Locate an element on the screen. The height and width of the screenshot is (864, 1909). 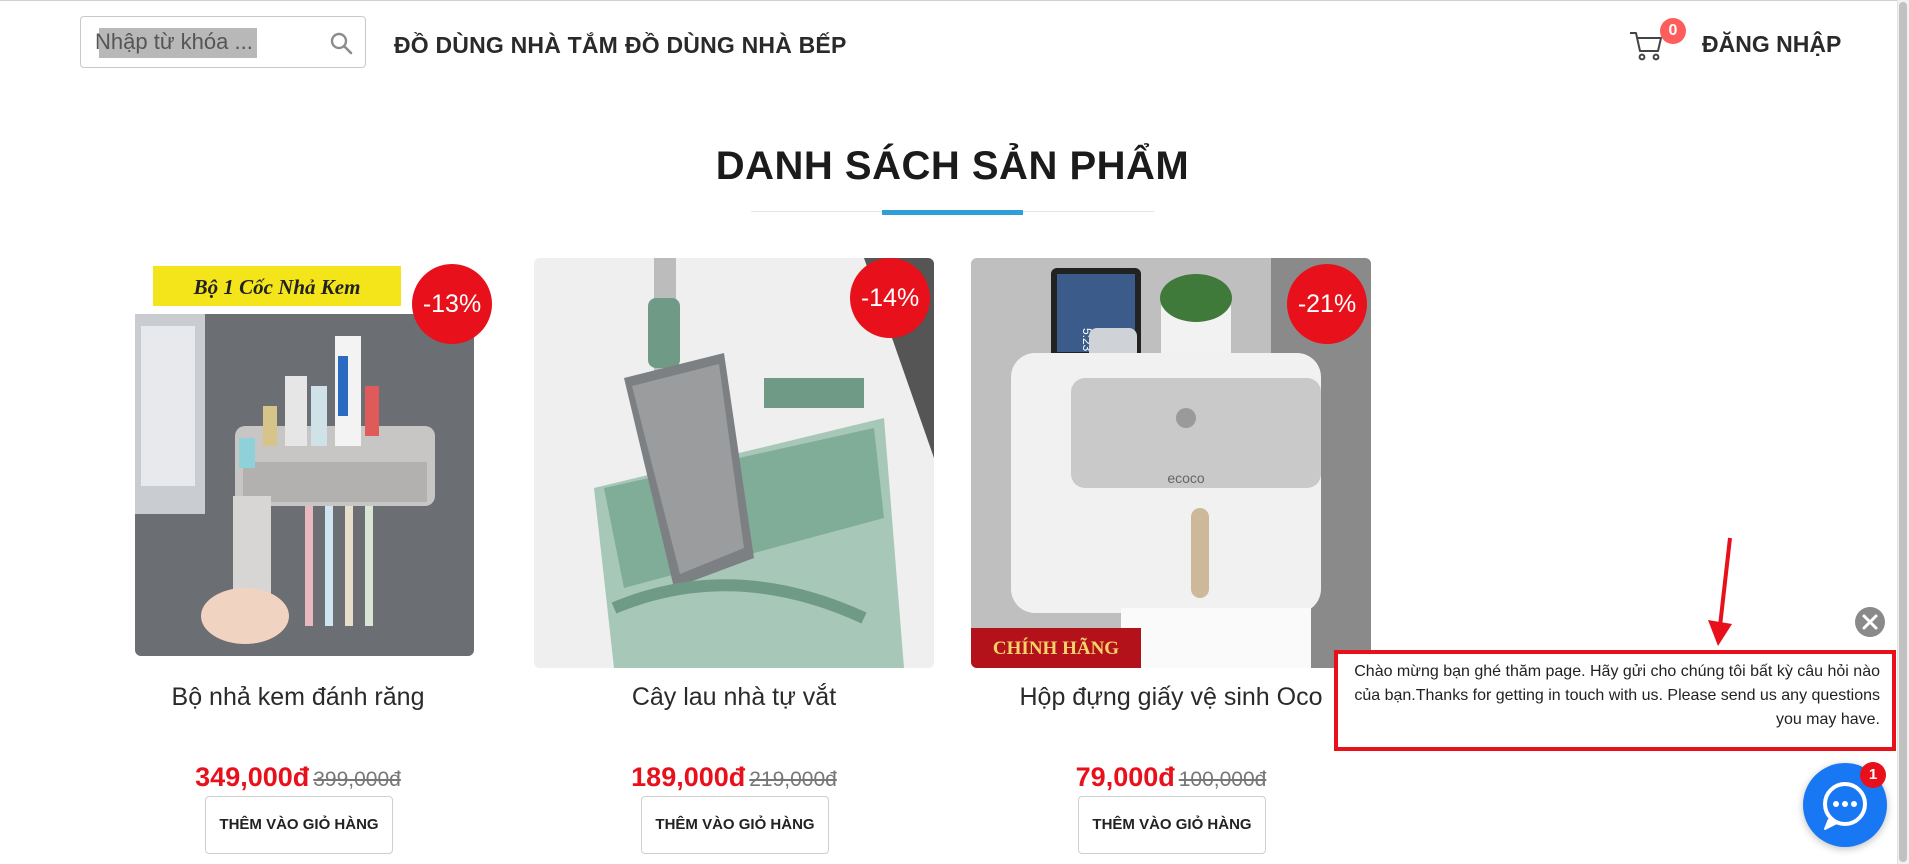
nav-bathroom-link: ĐỒ DÙNG NHÀ TẮM is located at coordinates (506, 45).